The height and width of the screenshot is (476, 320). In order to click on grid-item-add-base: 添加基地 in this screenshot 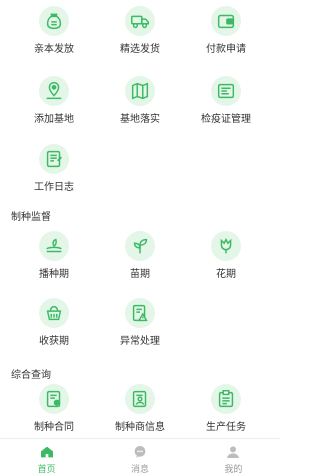, I will do `click(54, 102)`.